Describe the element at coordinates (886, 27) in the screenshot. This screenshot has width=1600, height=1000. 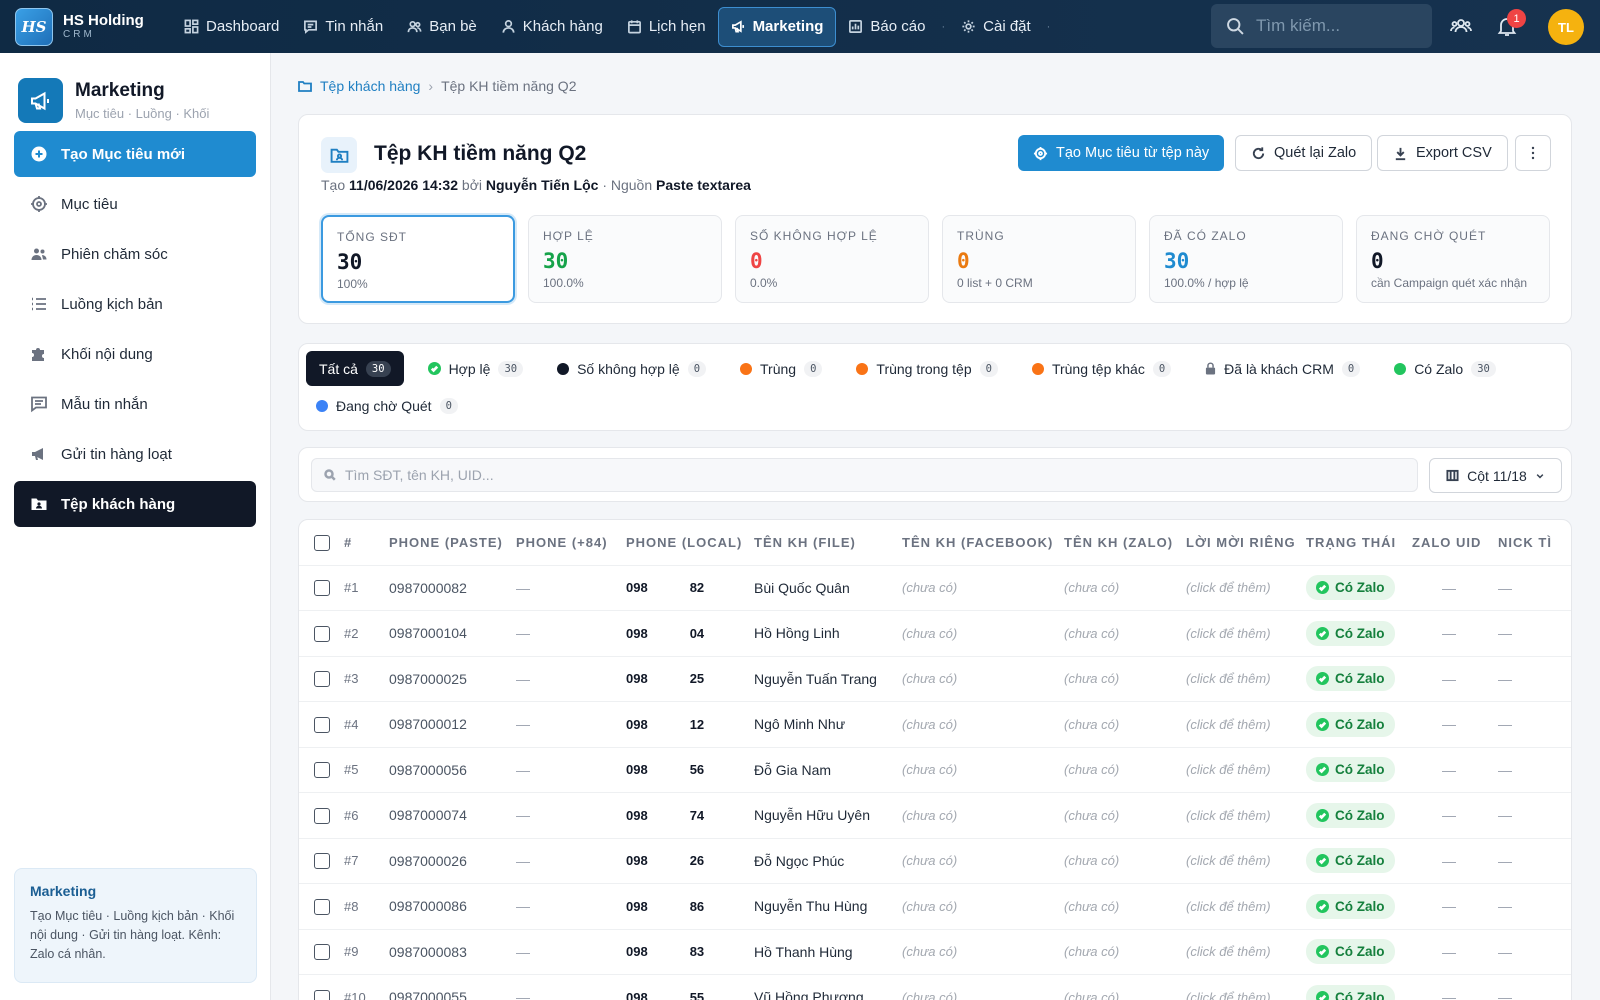
I see `nav-reports: Báo cáo` at that location.